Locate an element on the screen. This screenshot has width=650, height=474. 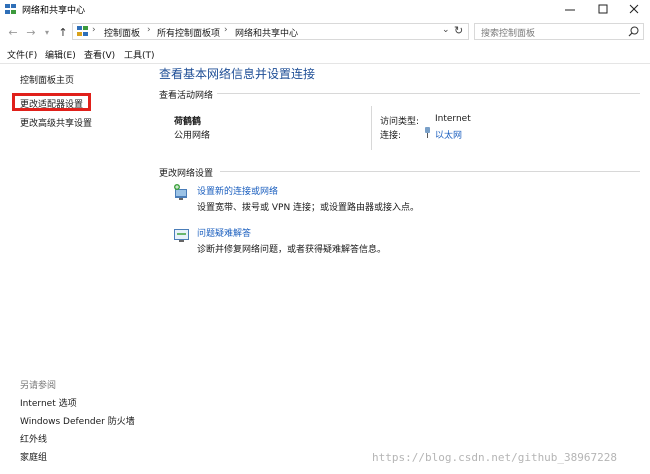
menu-edit: 编辑(E) is located at coordinates (60, 54).